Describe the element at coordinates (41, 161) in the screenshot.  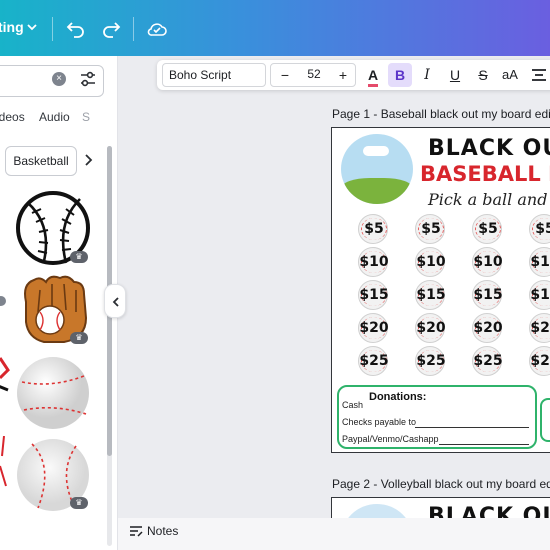
I see `suggestion-chip-basketball: Basketball` at that location.